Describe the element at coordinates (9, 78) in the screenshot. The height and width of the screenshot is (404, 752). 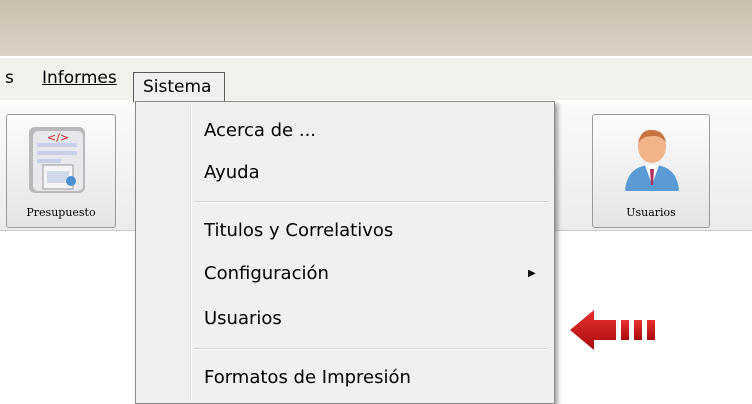
I see `menu-item-partial: s` at that location.